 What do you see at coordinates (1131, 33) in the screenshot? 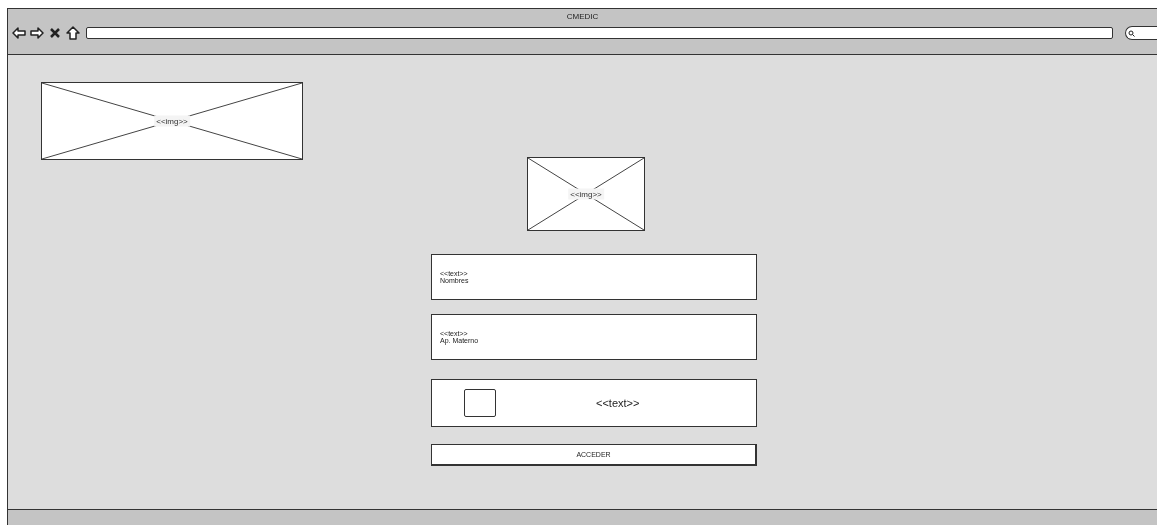
I see `search-icon` at bounding box center [1131, 33].